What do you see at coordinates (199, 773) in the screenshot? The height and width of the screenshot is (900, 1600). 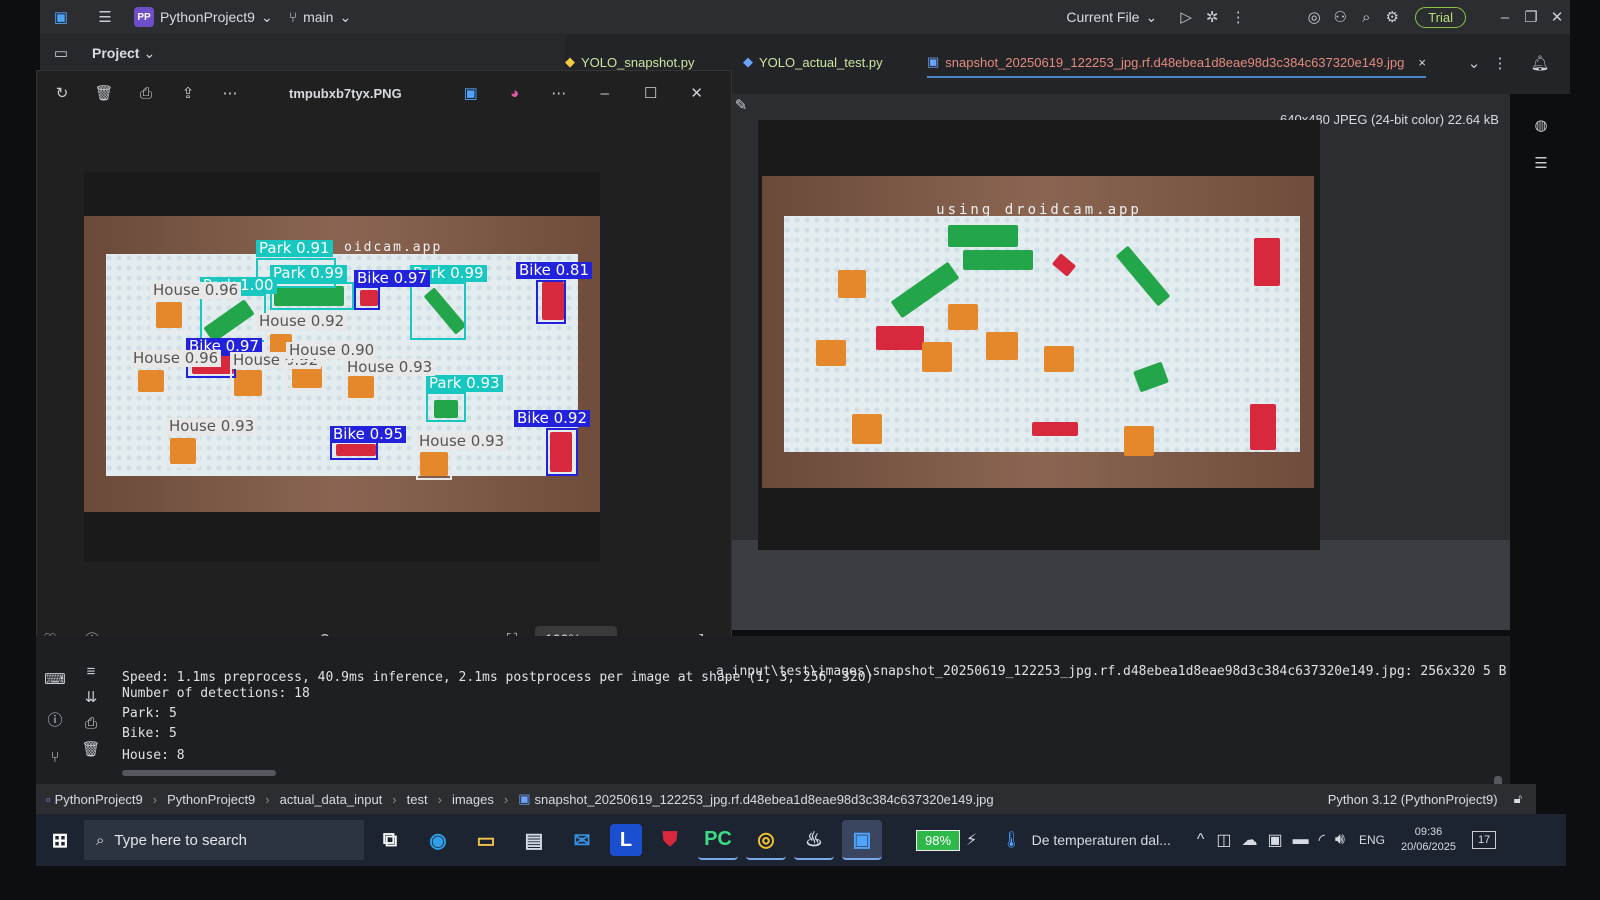 I see `horizontal-scrollbar` at bounding box center [199, 773].